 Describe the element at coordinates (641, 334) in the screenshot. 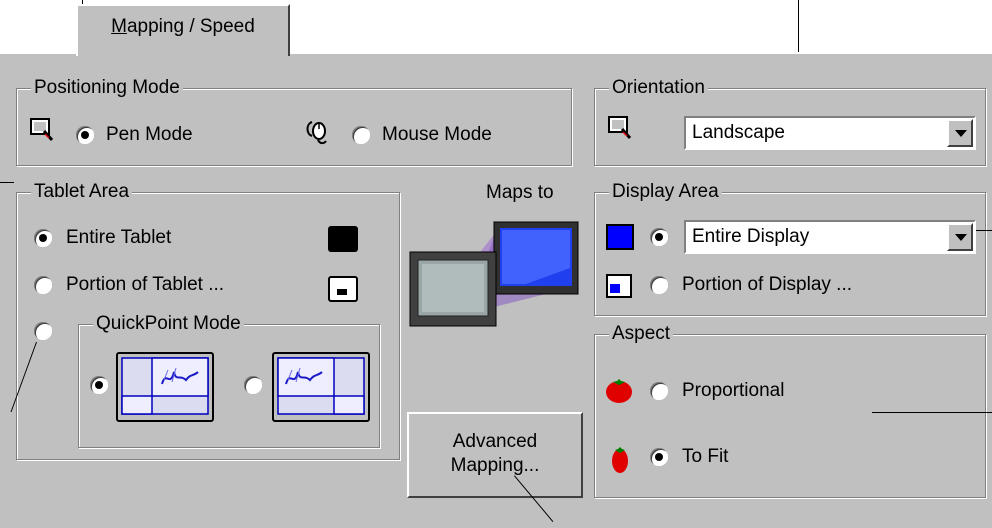

I see `aspect-title: Aspect` at that location.